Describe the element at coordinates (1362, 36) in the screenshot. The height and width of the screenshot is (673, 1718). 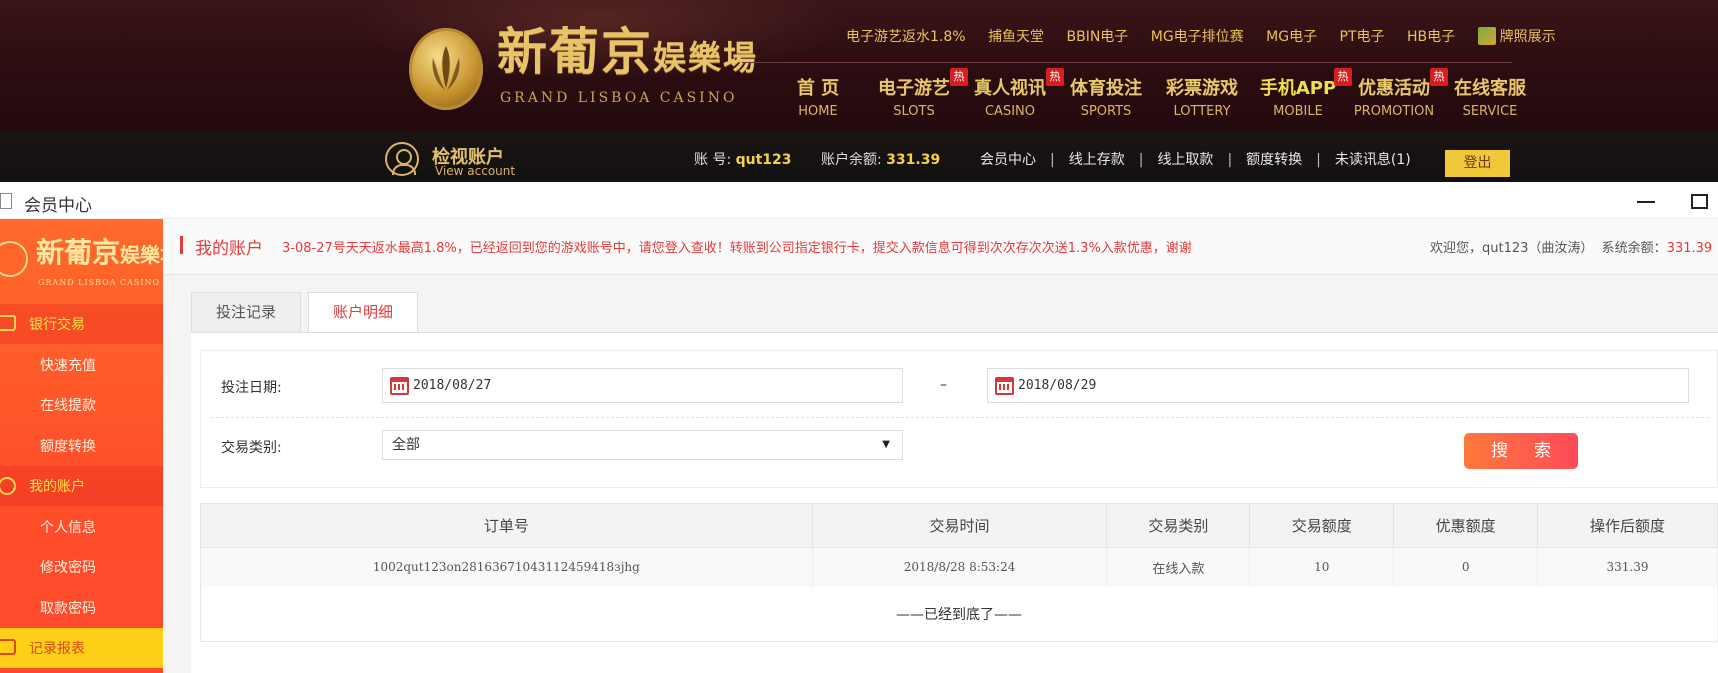
I see `top-link-pt: PT电子` at that location.